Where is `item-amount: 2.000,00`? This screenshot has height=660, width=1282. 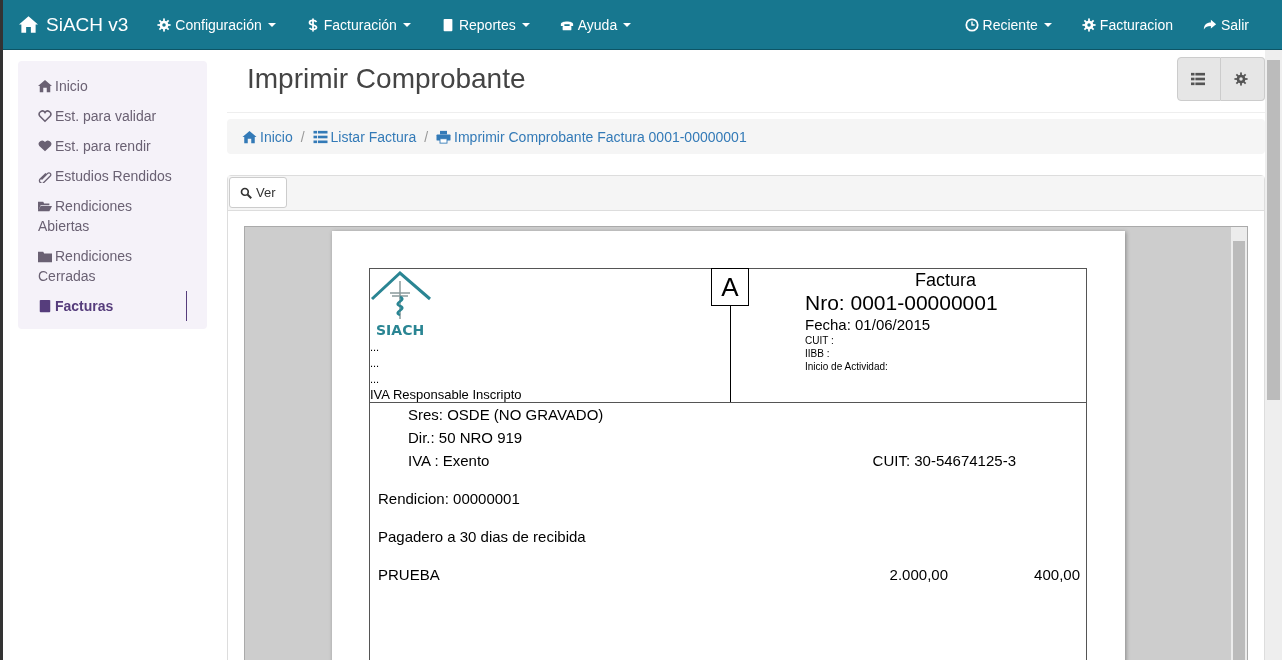
item-amount: 2.000,00 is located at coordinates (918, 575).